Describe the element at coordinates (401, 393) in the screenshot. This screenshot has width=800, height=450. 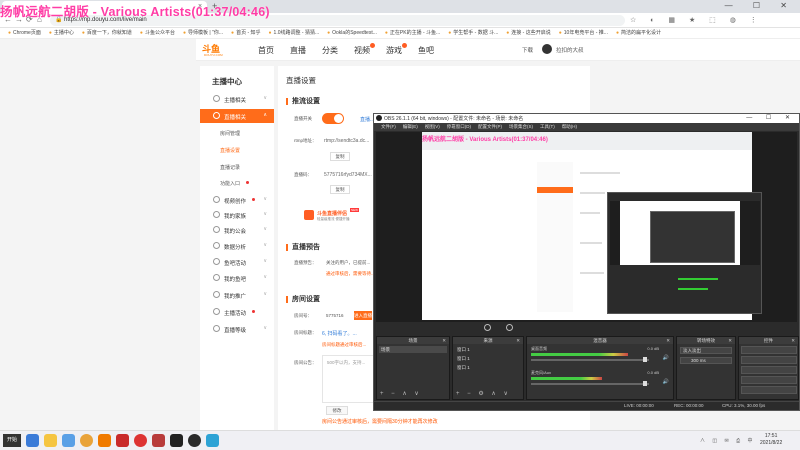
I see `scenes-dock-toolbar: + − ∧ ∨` at that location.